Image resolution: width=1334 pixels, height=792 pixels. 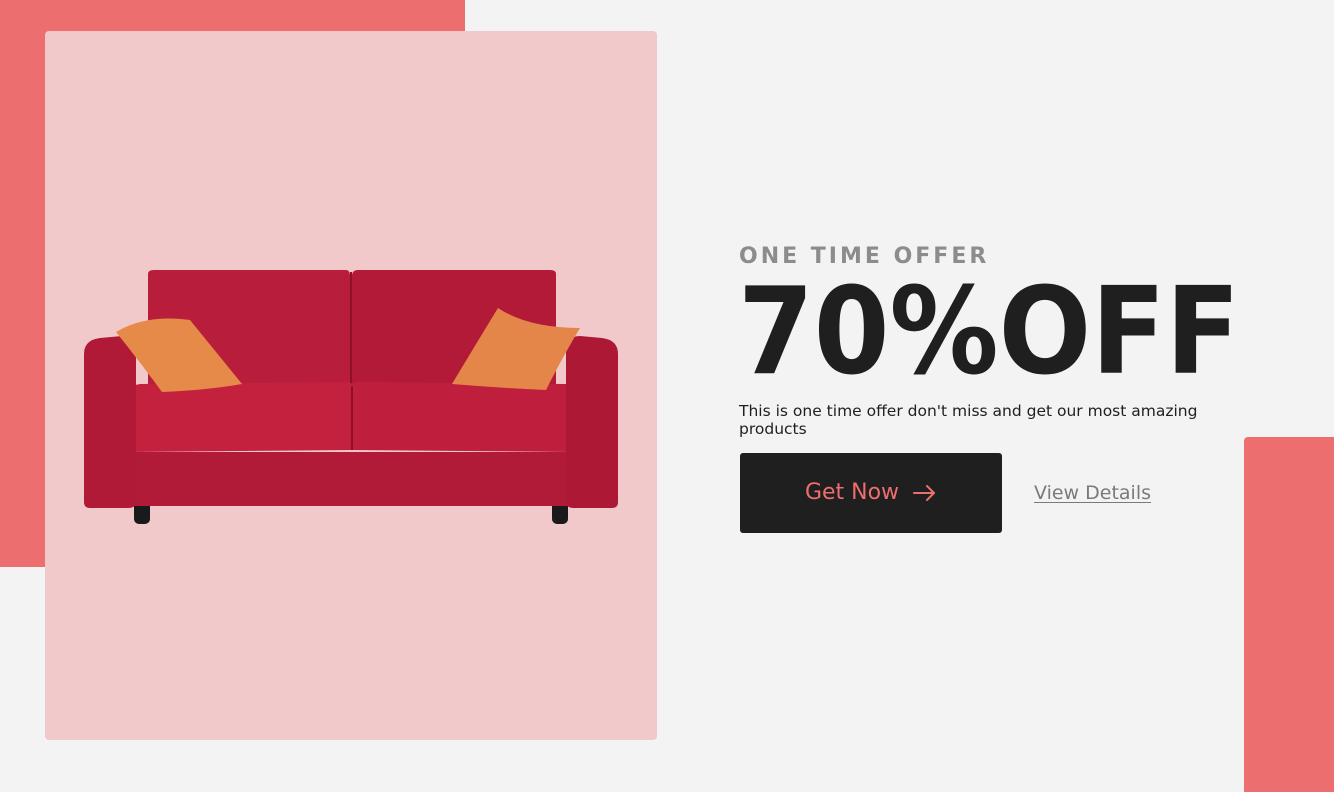 What do you see at coordinates (1092, 493) in the screenshot?
I see `view-details-link: View Details` at bounding box center [1092, 493].